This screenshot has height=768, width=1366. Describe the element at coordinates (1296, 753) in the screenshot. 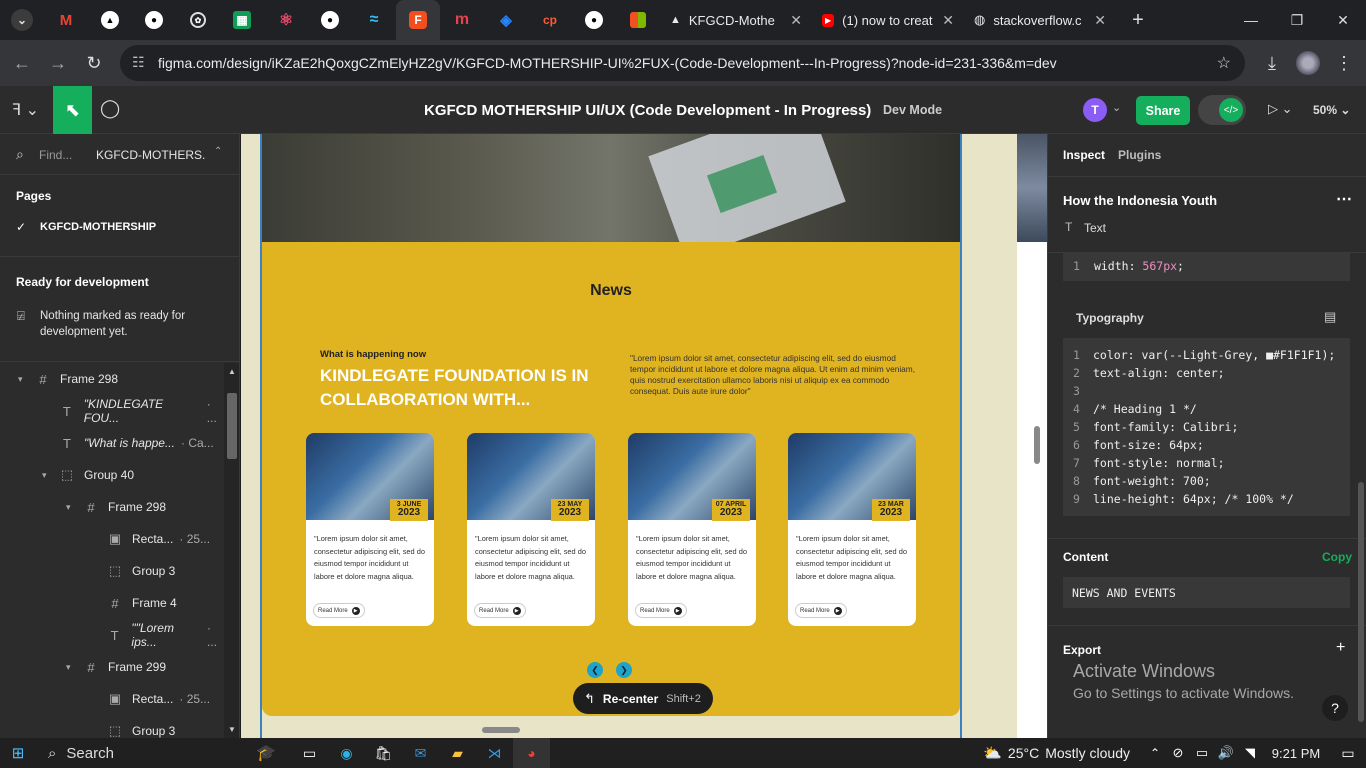

I see `clock-time: 9:21 PM` at that location.